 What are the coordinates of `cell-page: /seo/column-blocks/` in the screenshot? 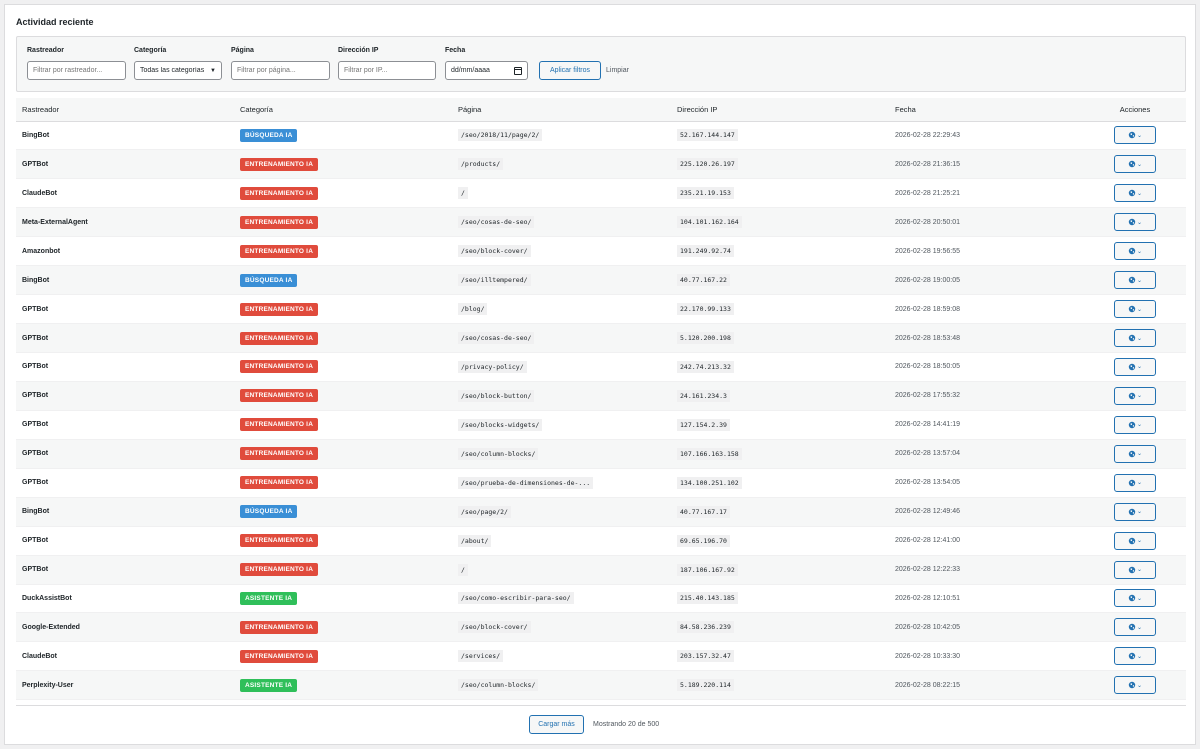 It's located at (561, 454).